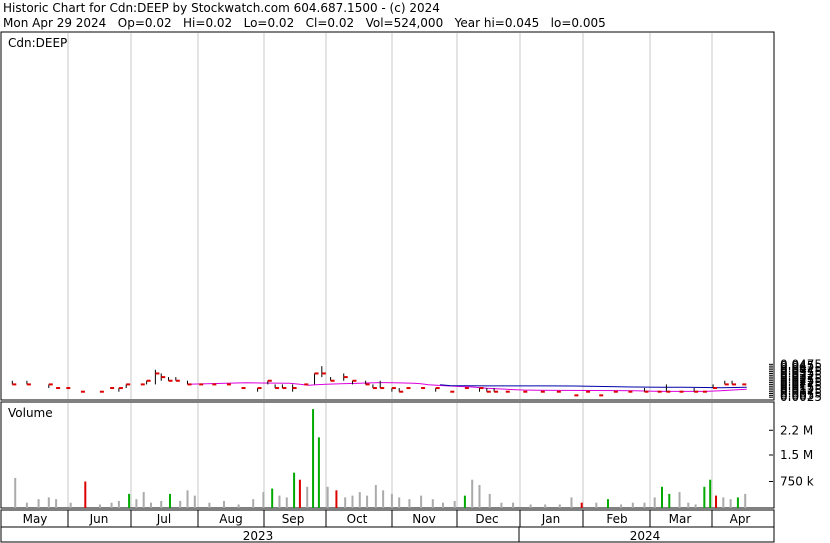 This screenshot has width=830, height=543. What do you see at coordinates (452, 536) in the screenshot?
I see `year-axis: 2023 2024` at bounding box center [452, 536].